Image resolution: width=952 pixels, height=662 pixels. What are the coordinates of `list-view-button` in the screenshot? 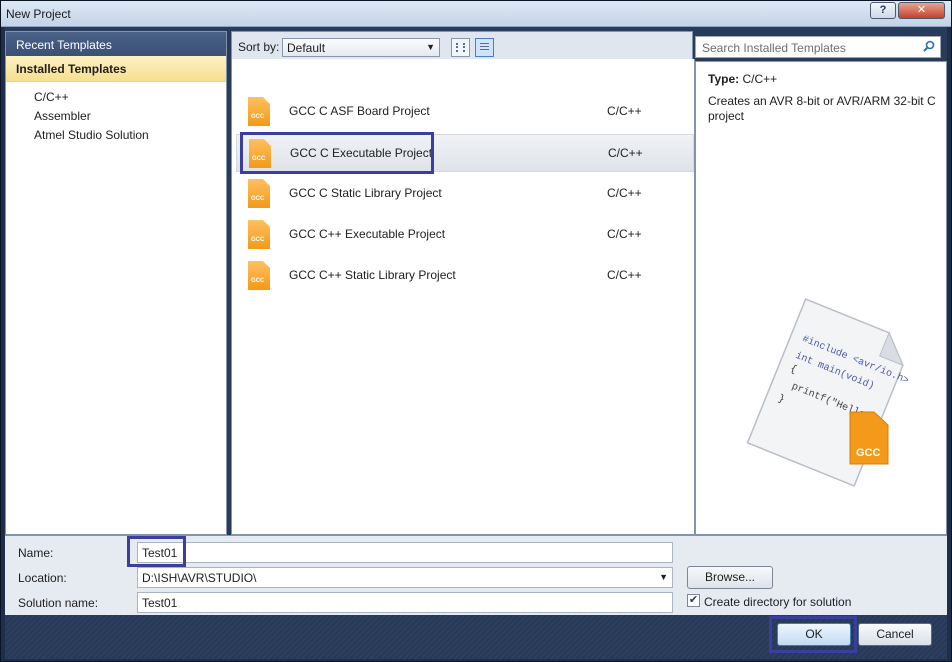 It's located at (484, 47).